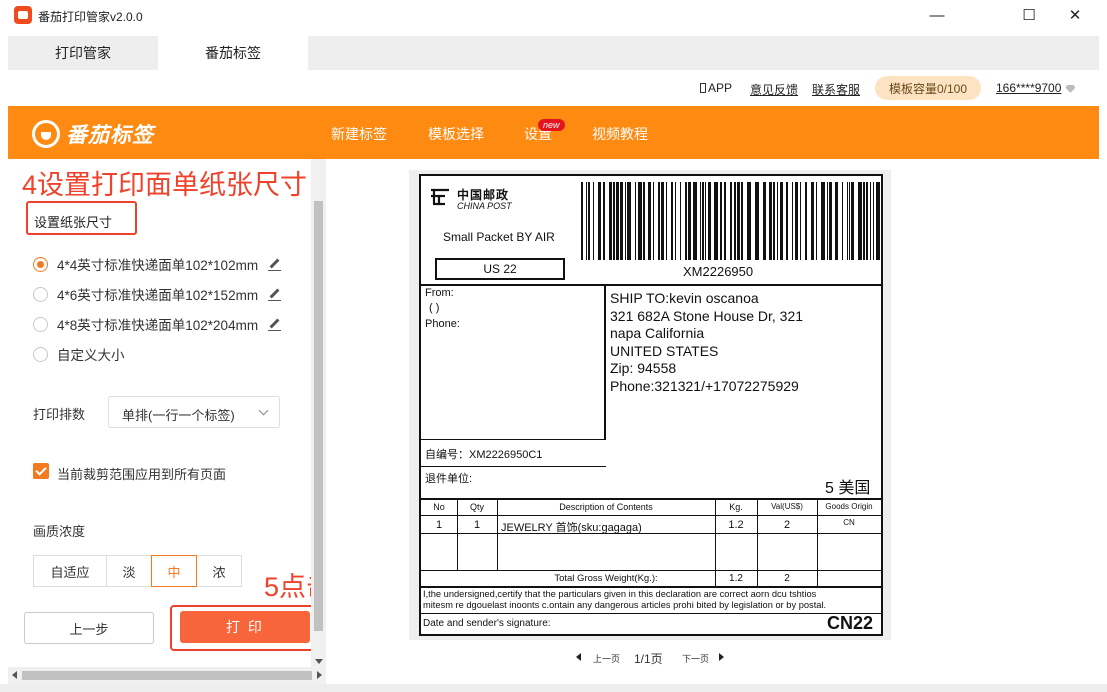 The height and width of the screenshot is (692, 1107). Describe the element at coordinates (695, 658) in the screenshot. I see `next-page-link: 下一页` at that location.